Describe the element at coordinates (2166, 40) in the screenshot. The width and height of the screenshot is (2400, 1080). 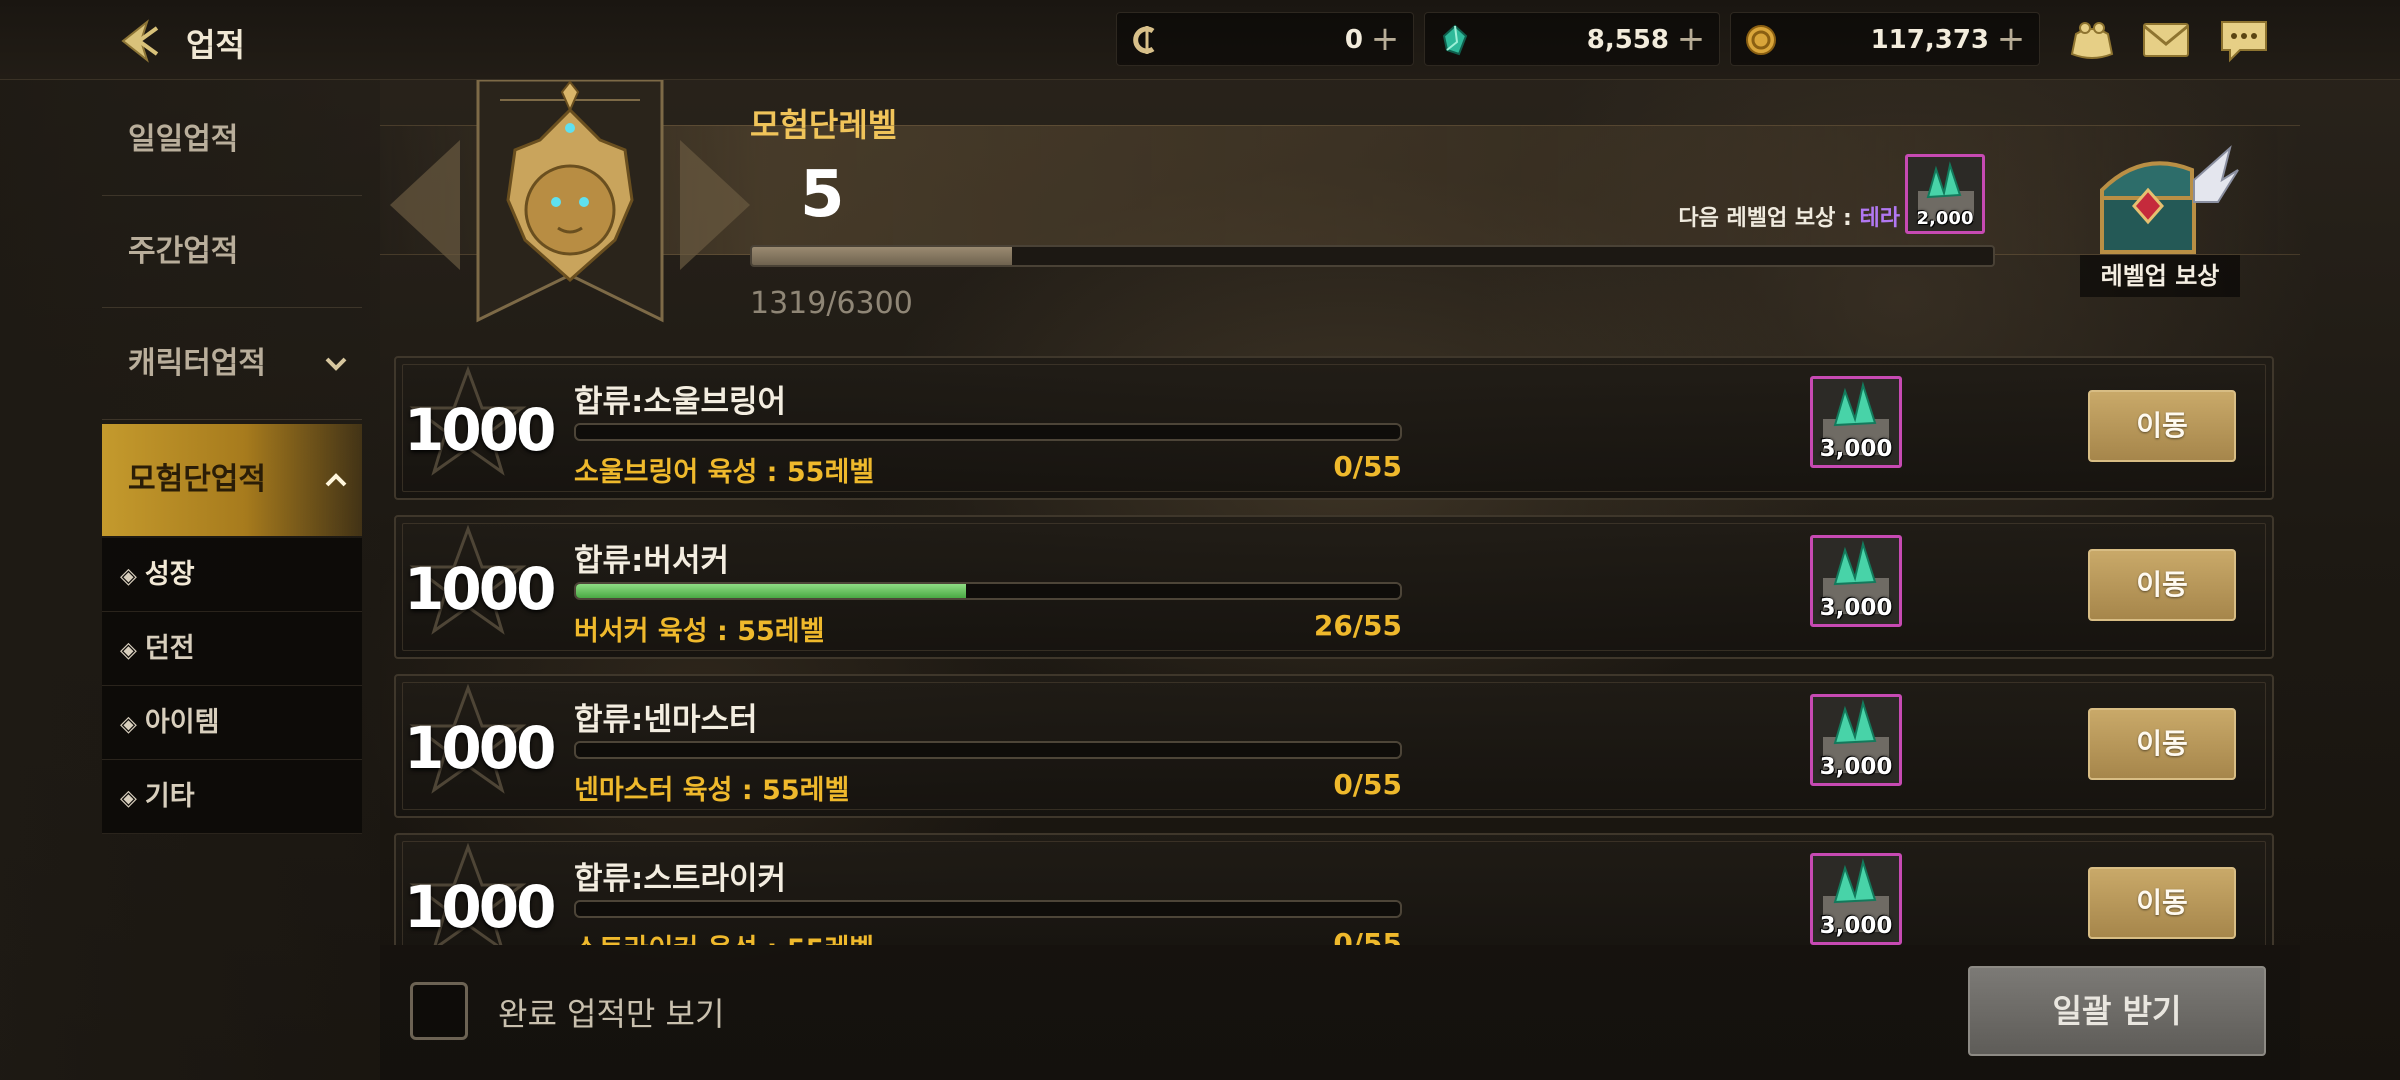
I see `mail-icon` at that location.